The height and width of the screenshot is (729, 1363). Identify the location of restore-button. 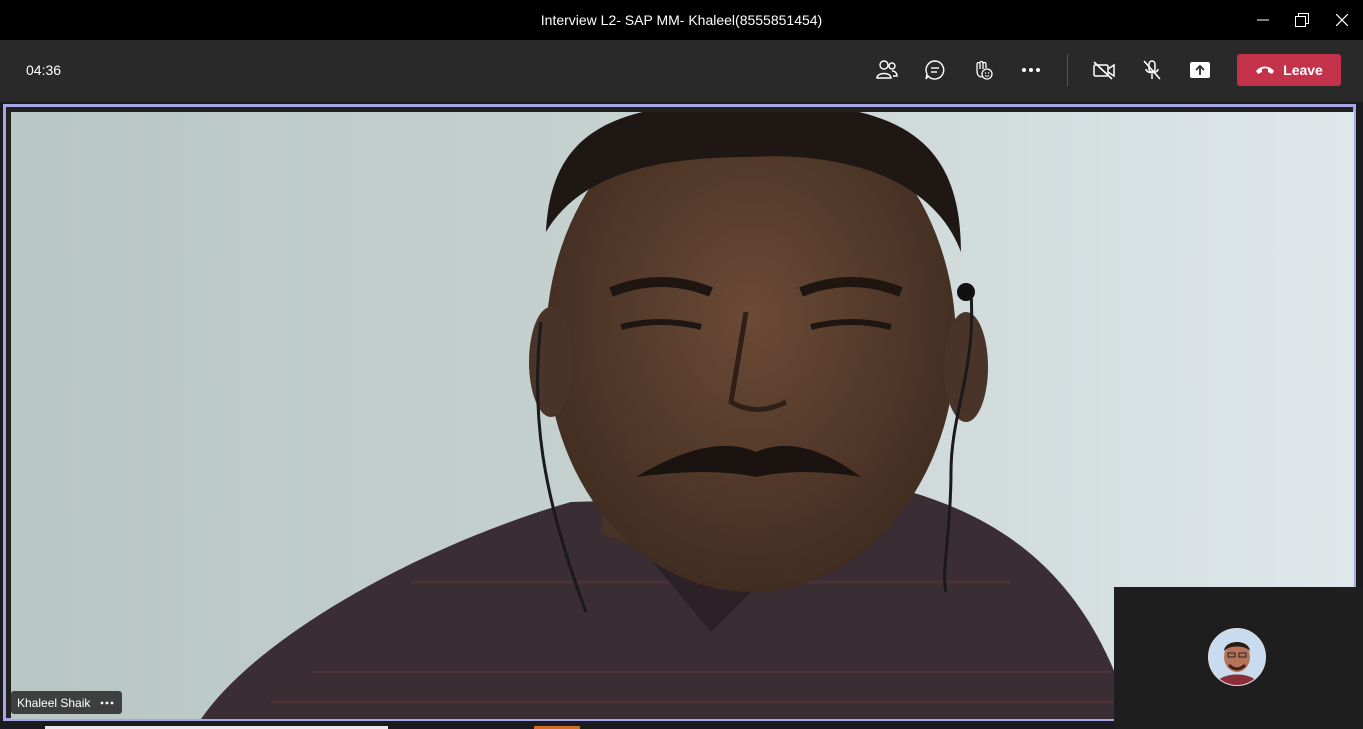
(1302, 20).